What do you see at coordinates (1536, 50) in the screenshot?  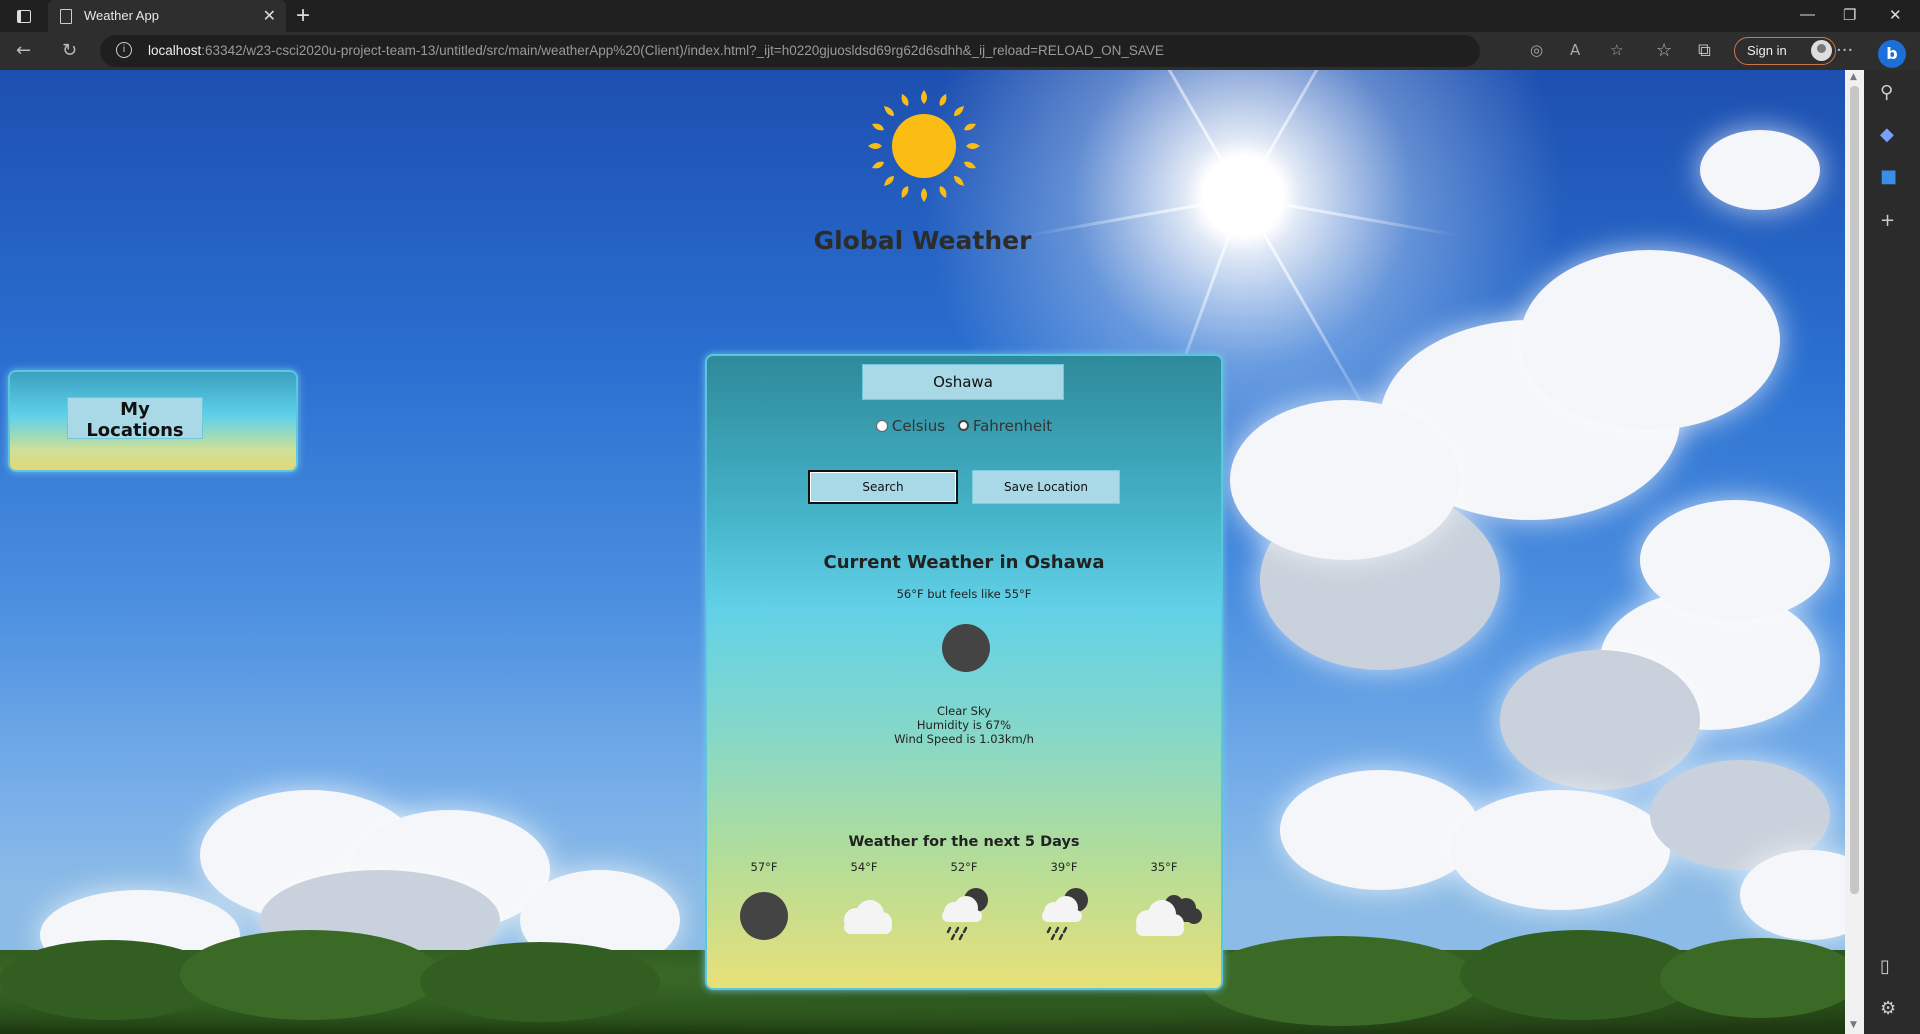 I see `location-icon: ◎` at bounding box center [1536, 50].